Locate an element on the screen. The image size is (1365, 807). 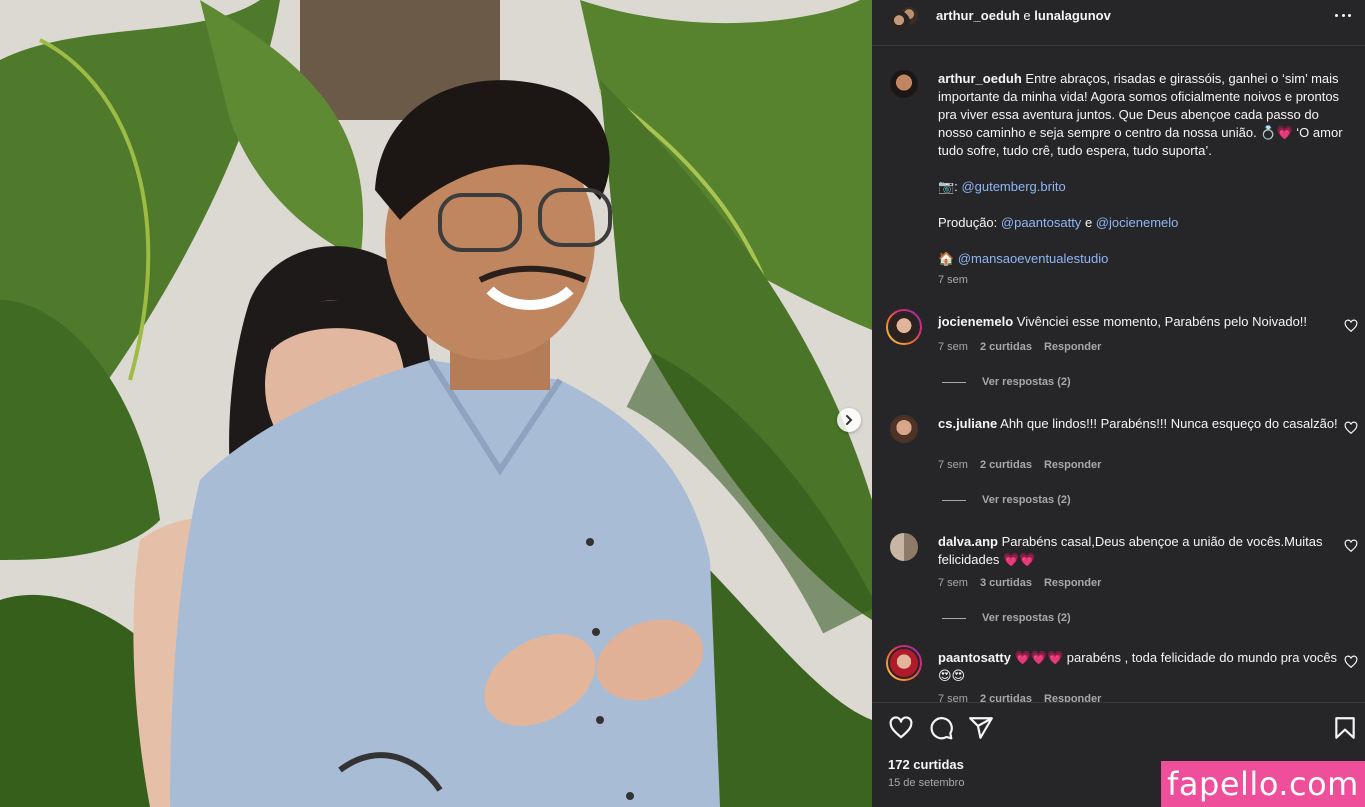
comment-icon is located at coordinates (941, 728).